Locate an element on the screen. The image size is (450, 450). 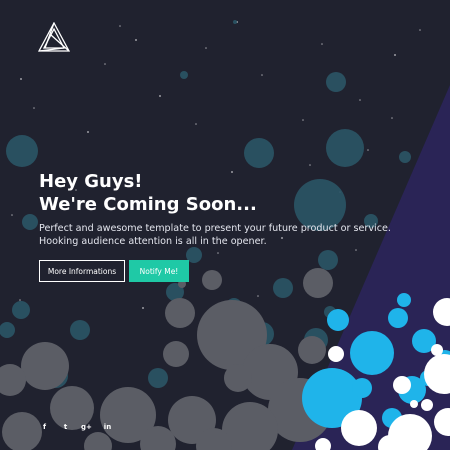
headline-line-1: Hey Guys! is located at coordinates (91, 181).